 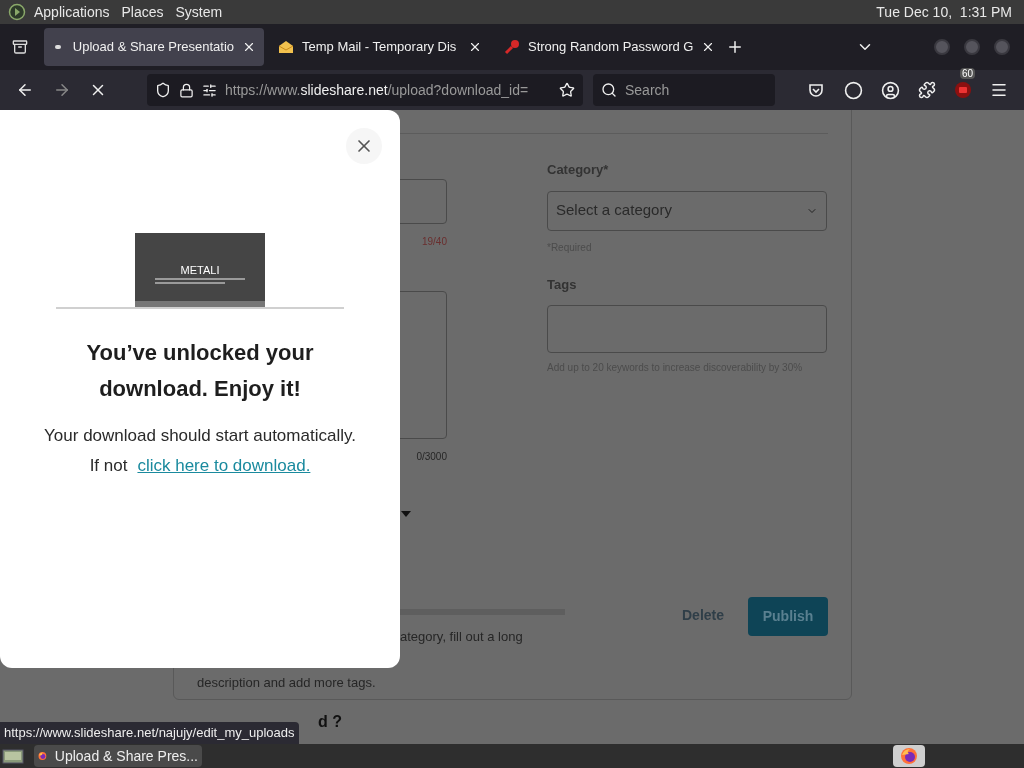 What do you see at coordinates (17, 12) in the screenshot?
I see `menu-logo-icon` at bounding box center [17, 12].